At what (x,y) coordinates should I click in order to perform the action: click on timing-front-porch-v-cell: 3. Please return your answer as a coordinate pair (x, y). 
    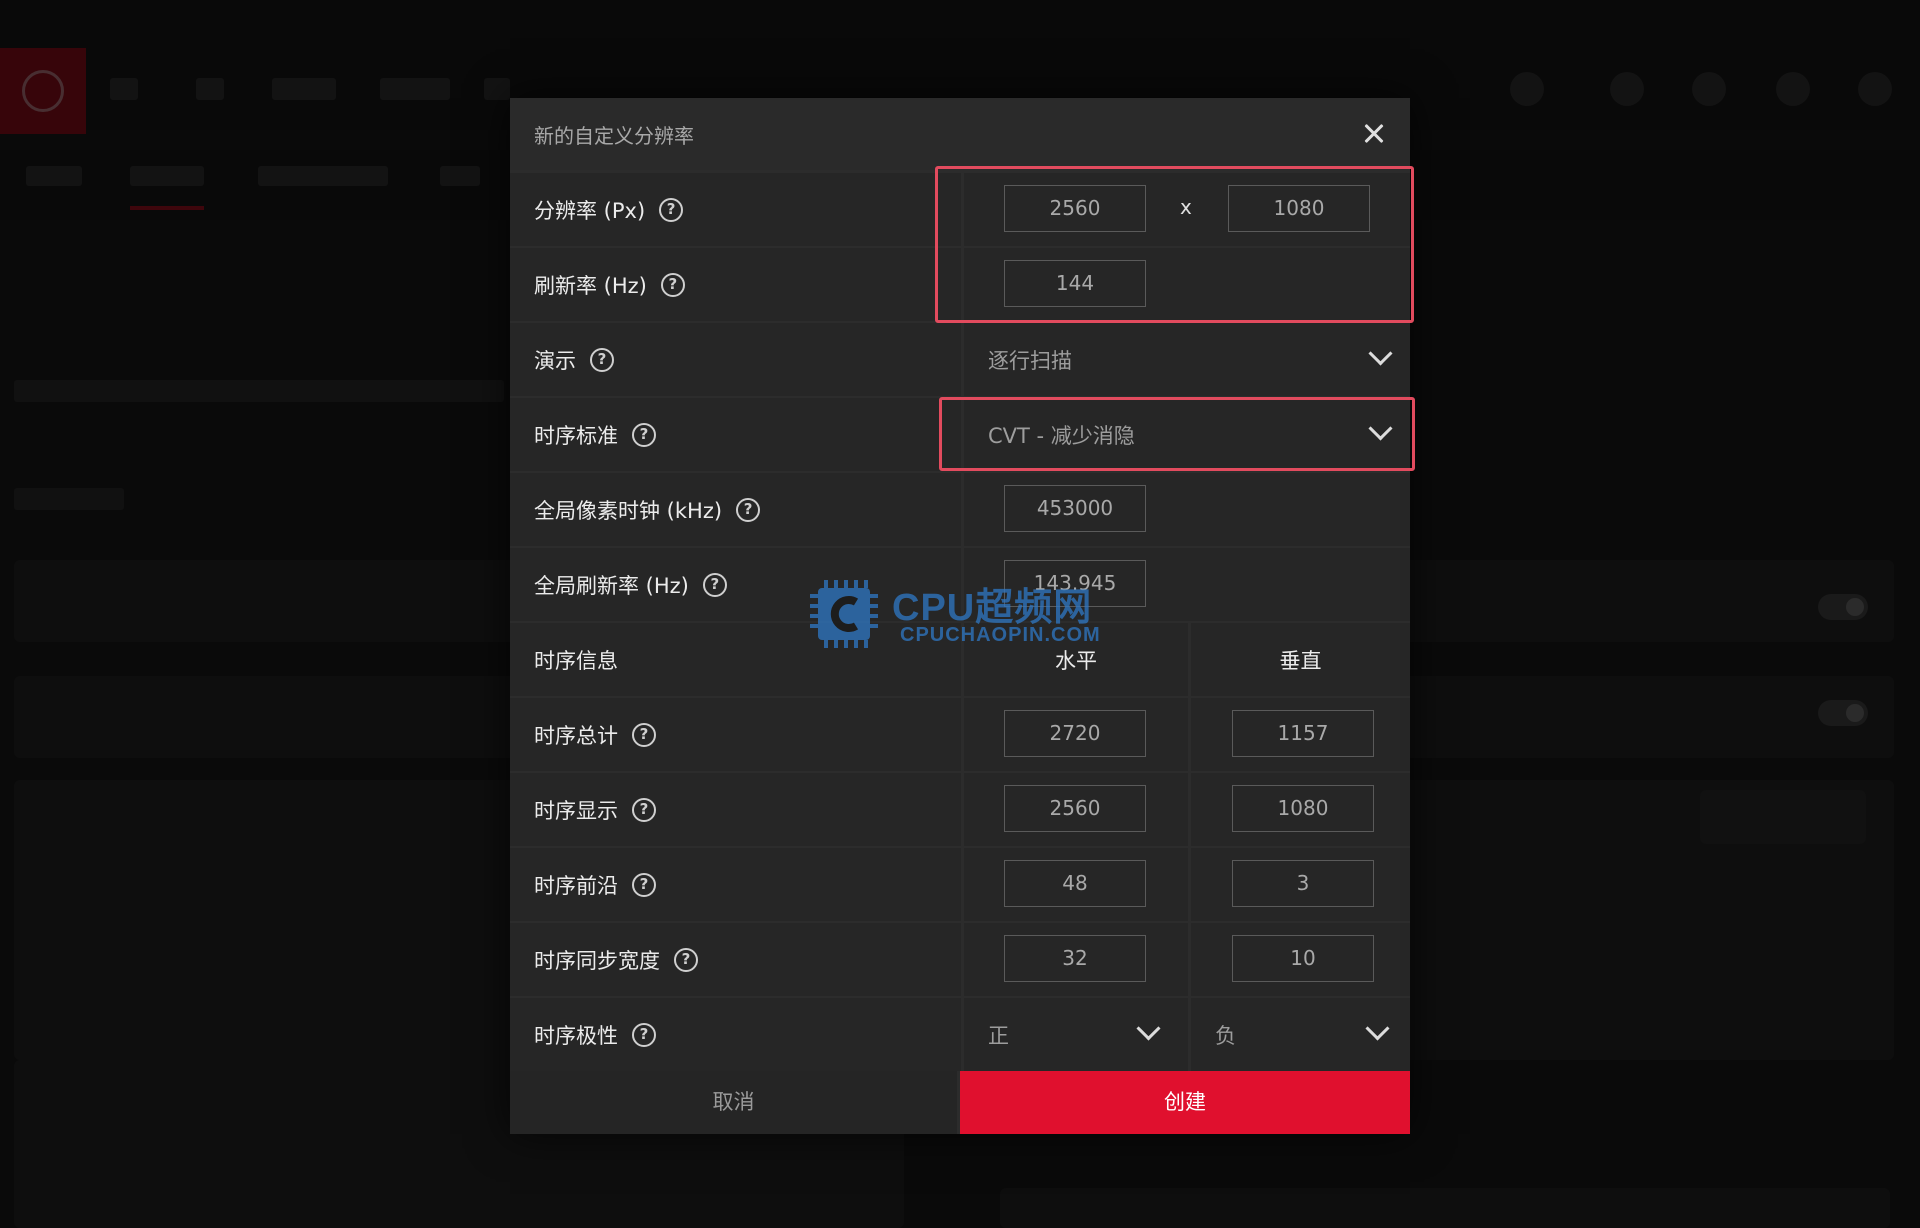
    Looking at the image, I should click on (1300, 884).